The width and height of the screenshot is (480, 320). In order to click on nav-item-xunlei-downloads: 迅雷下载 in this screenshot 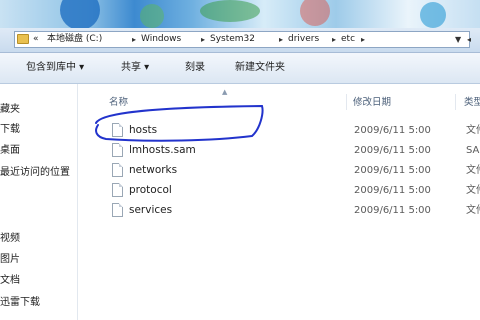, I will do `click(20, 303)`.